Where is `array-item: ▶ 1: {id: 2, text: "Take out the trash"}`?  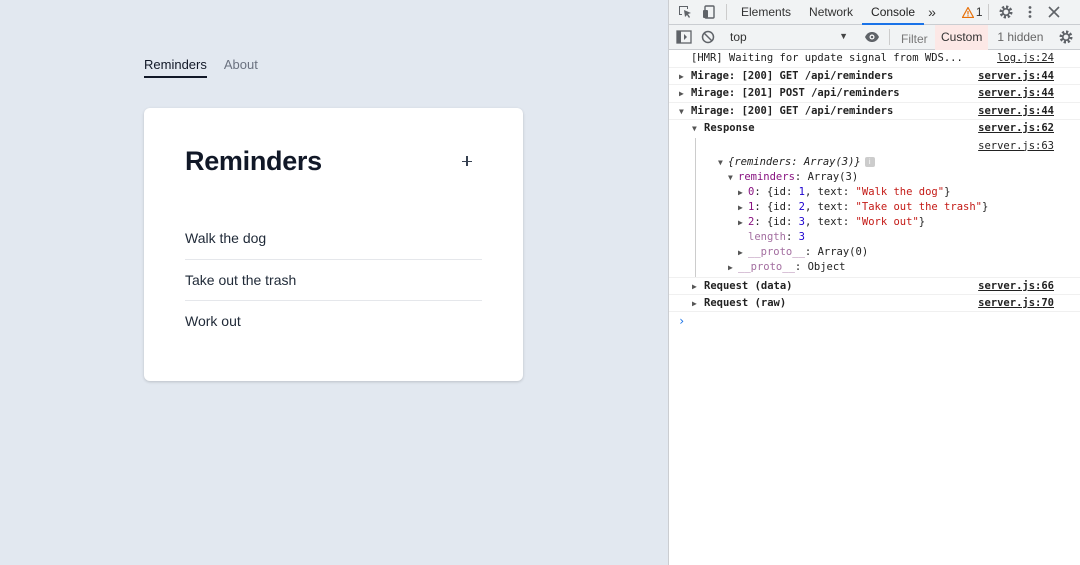 array-item: ▶ 1: {id: 2, text: "Take out the trash"} is located at coordinates (899, 207).